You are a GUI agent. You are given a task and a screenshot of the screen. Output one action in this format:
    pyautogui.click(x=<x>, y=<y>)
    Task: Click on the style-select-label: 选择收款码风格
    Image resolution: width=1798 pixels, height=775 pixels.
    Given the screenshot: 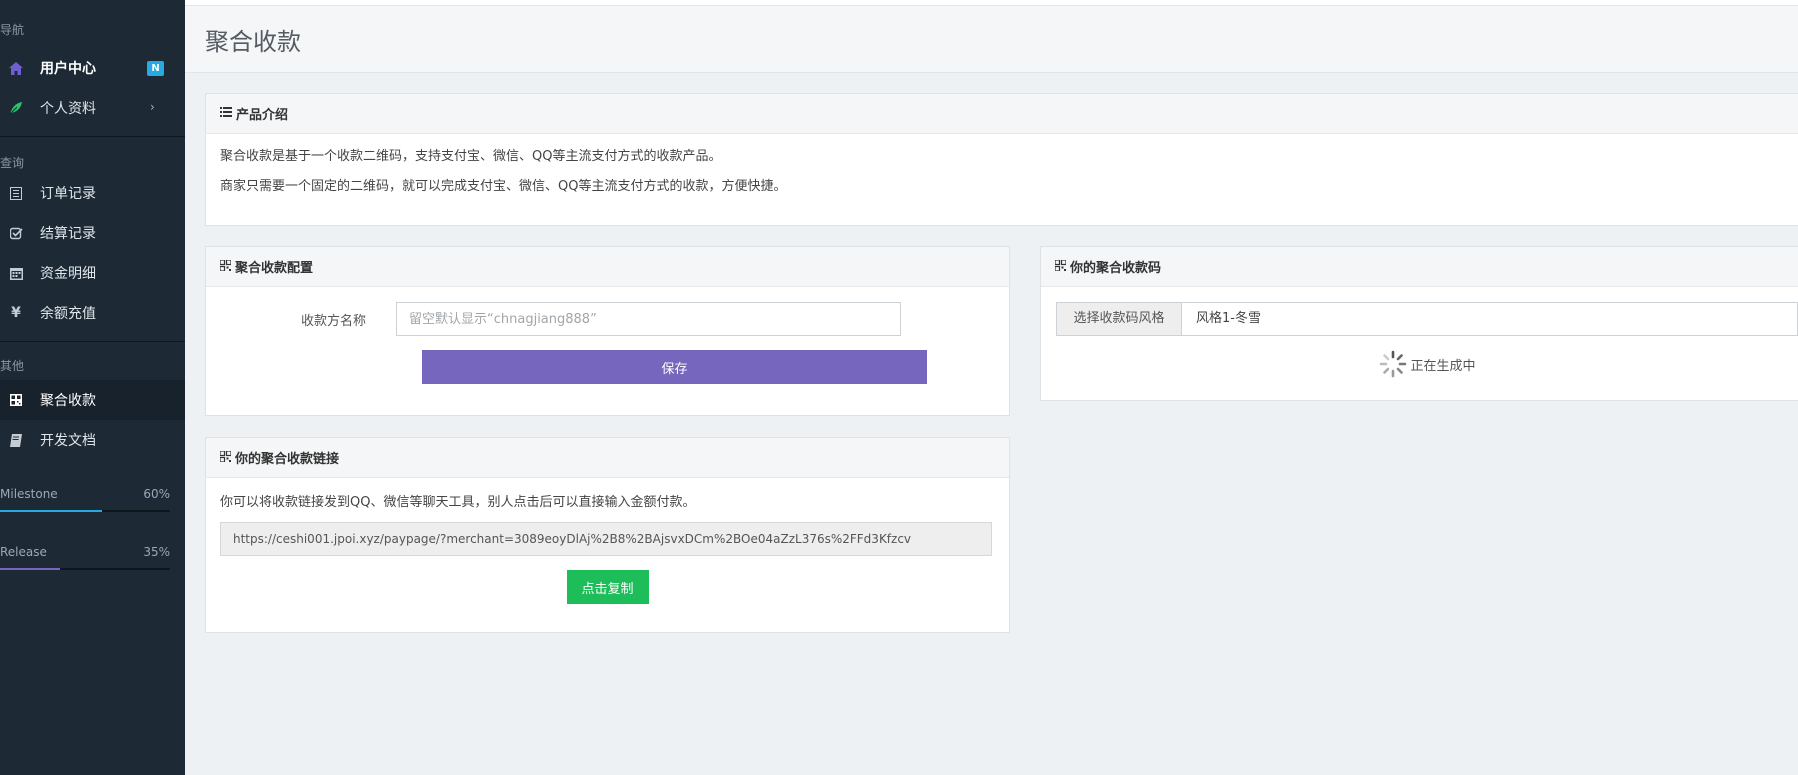 What is the action you would take?
    pyautogui.click(x=1119, y=319)
    